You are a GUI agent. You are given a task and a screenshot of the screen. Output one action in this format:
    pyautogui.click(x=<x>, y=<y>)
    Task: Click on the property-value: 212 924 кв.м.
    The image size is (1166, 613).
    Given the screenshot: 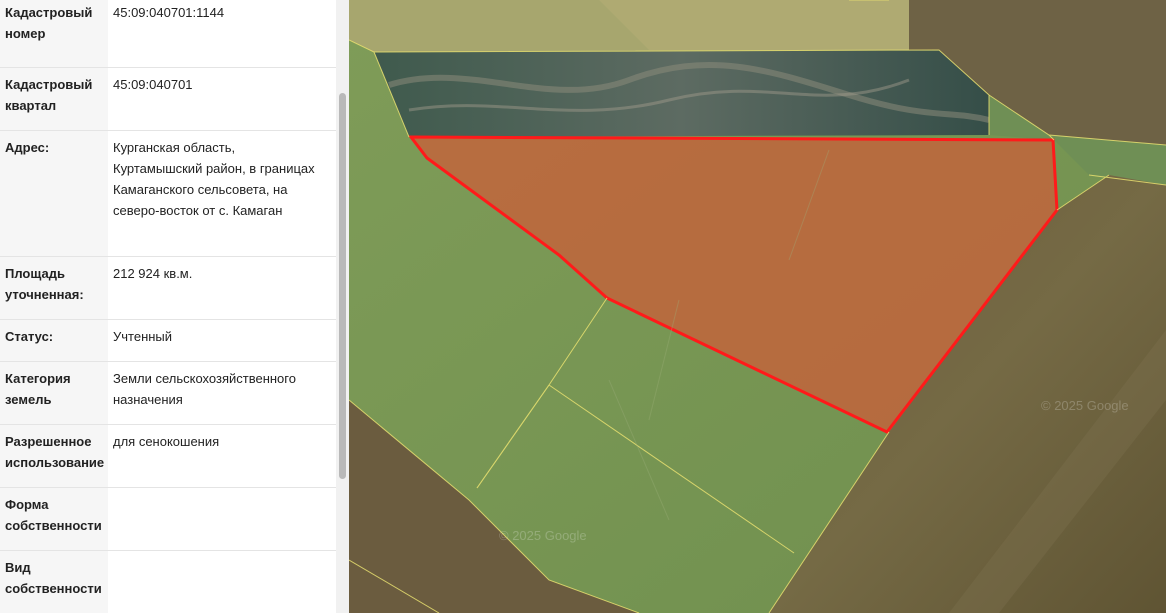 What is the action you would take?
    pyautogui.click(x=153, y=273)
    